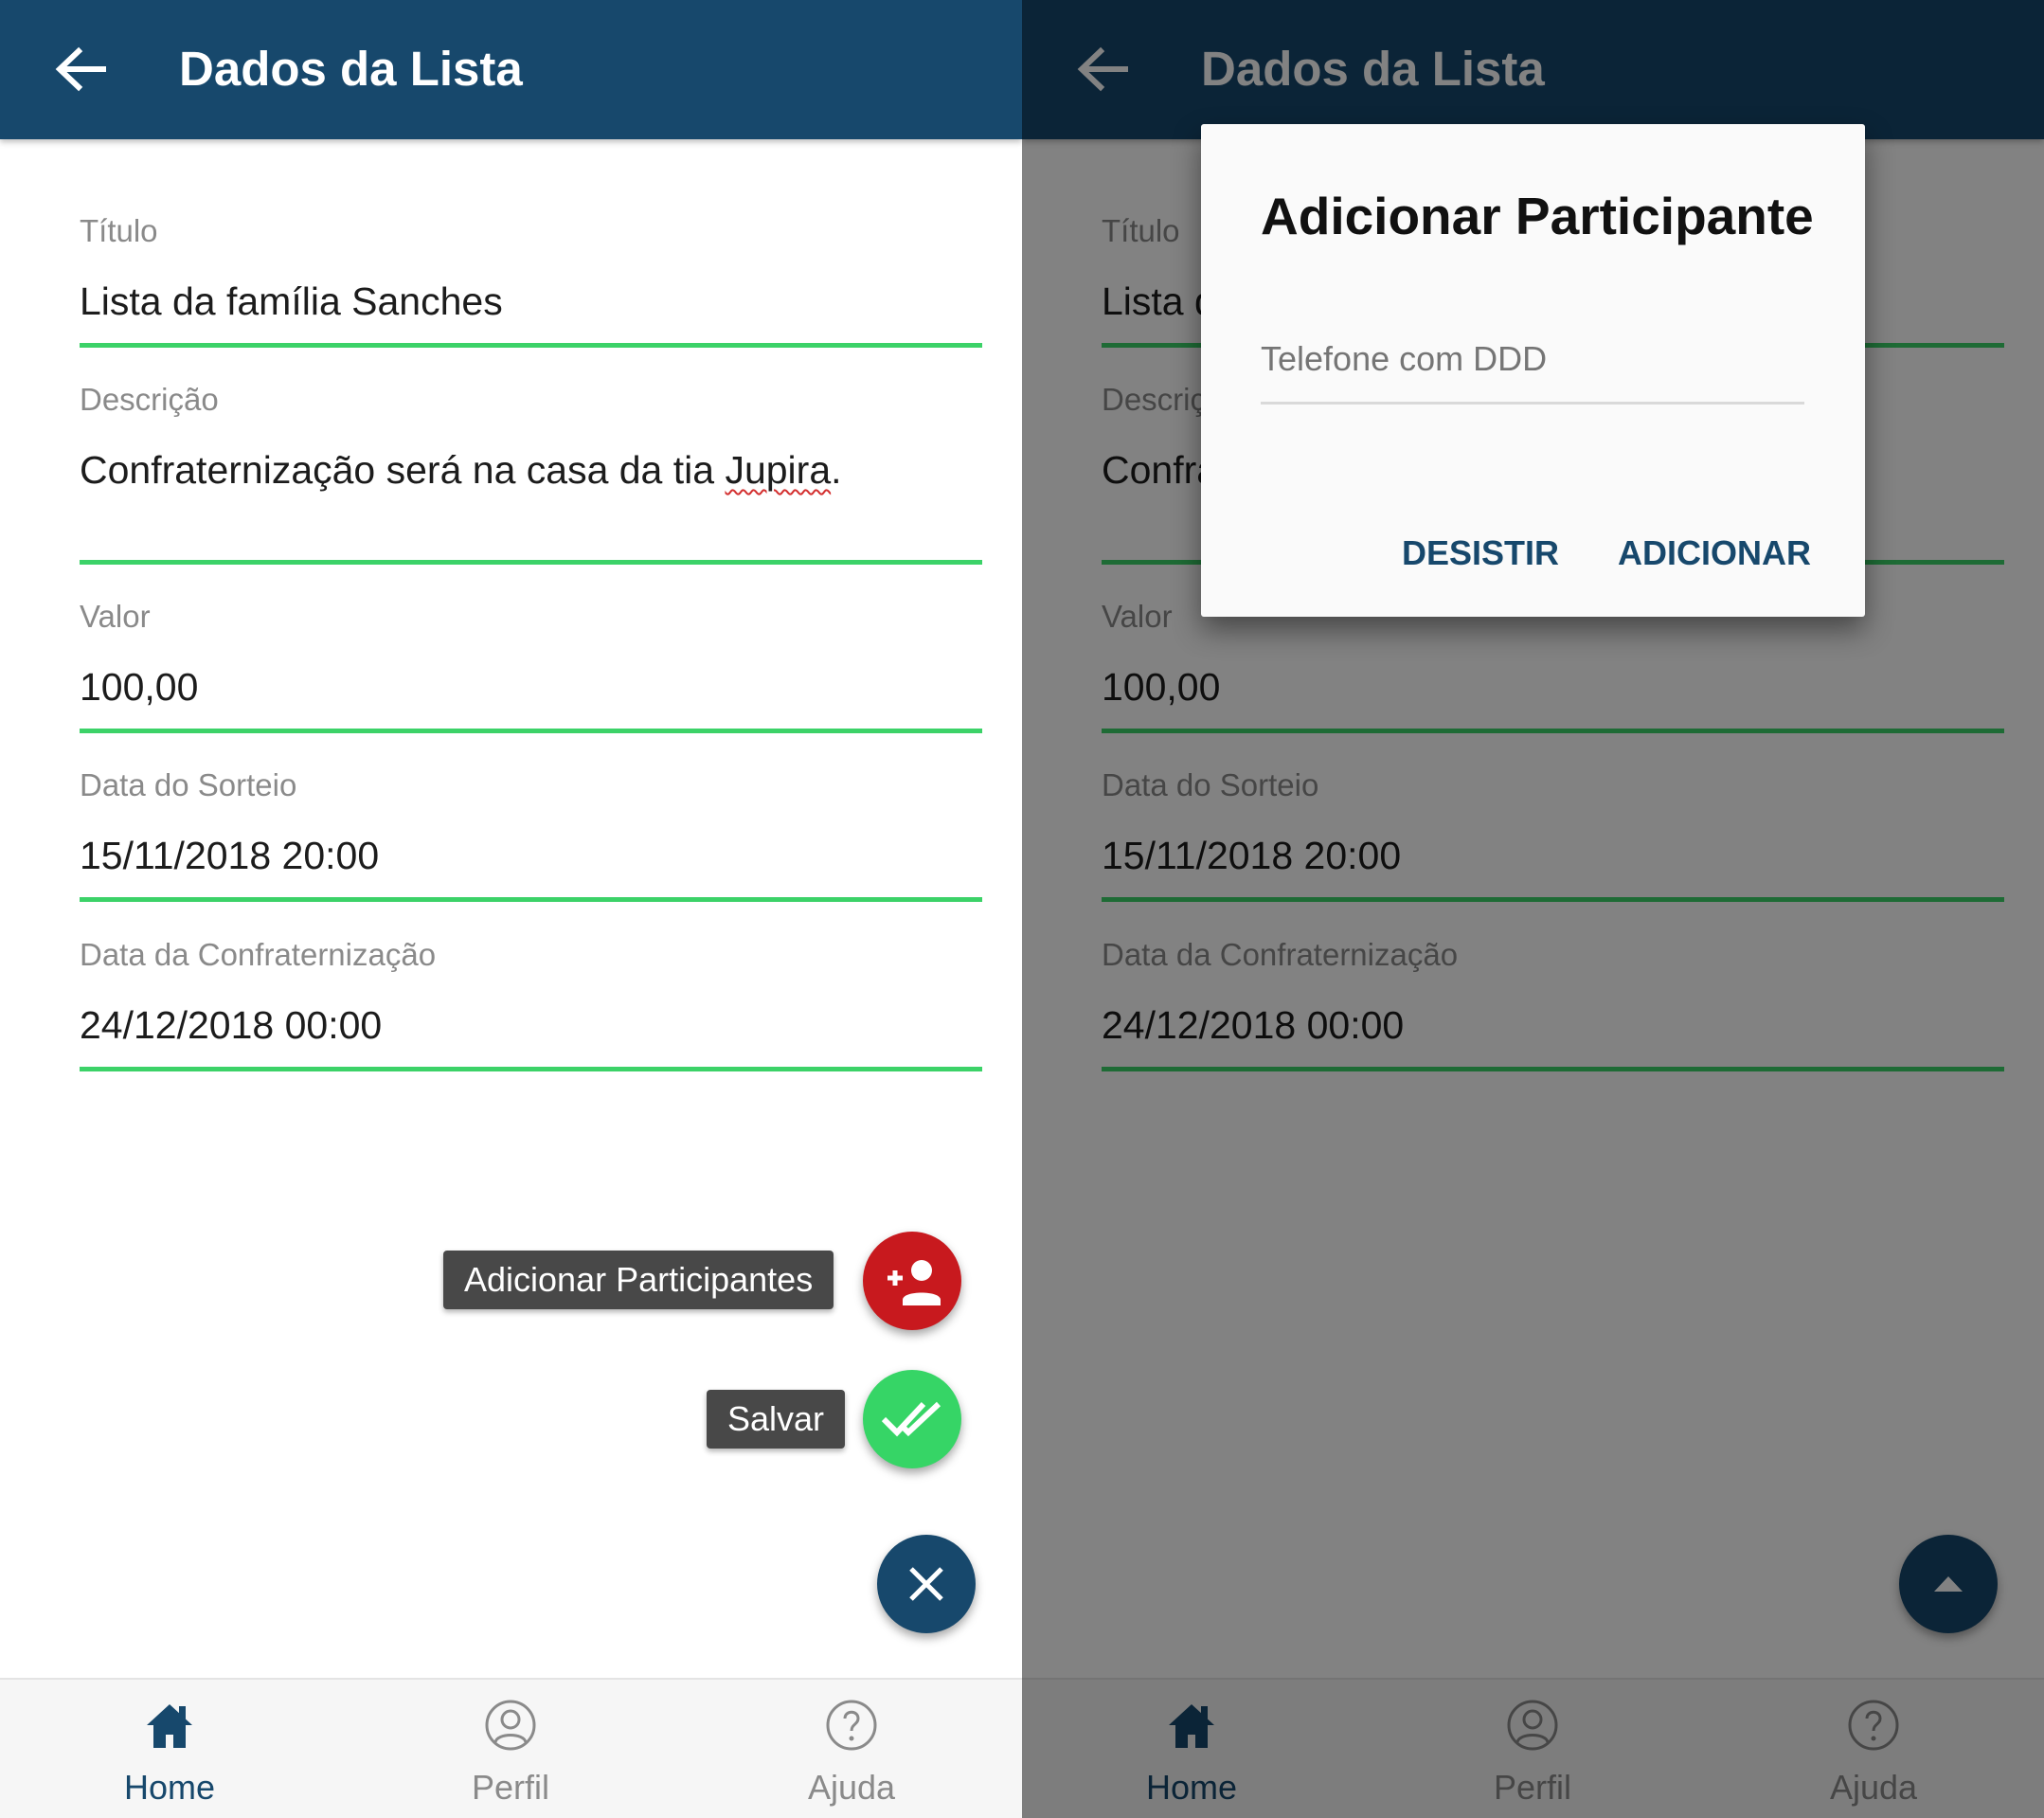 The height and width of the screenshot is (1818, 2044). I want to click on draw-date-value: 15/11/2018 20:00, so click(229, 855).